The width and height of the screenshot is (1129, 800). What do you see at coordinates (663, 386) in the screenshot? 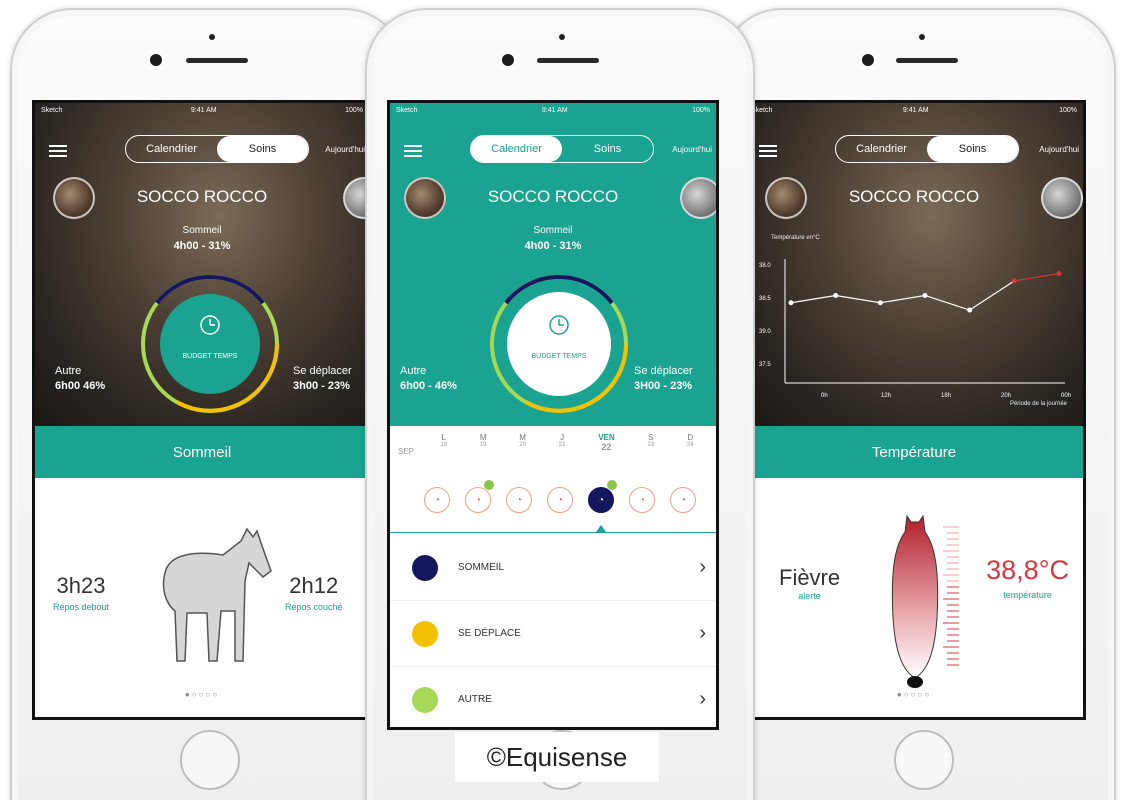
I see `move-value: 3H00 - 23%` at bounding box center [663, 386].